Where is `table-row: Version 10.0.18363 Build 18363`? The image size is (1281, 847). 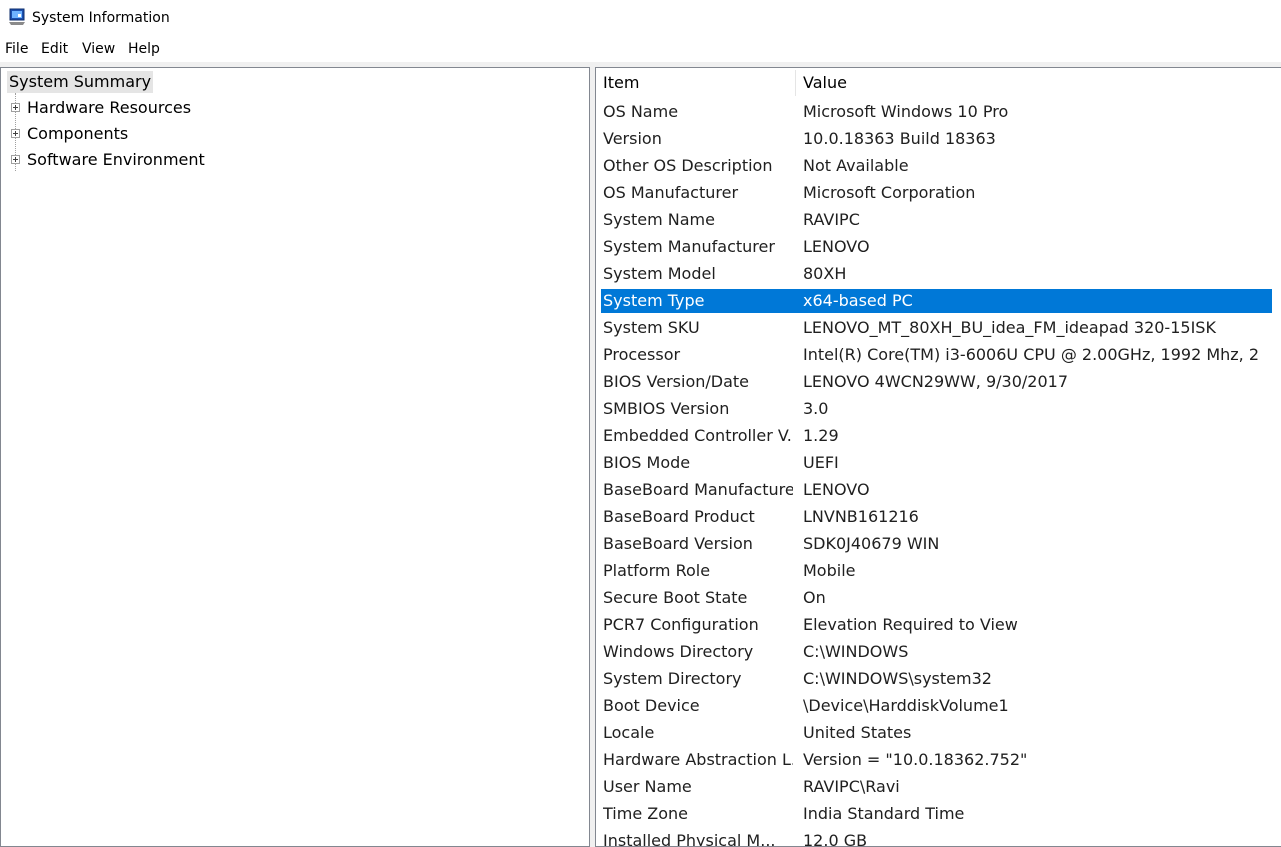 table-row: Version 10.0.18363 Build 18363 is located at coordinates (938, 138).